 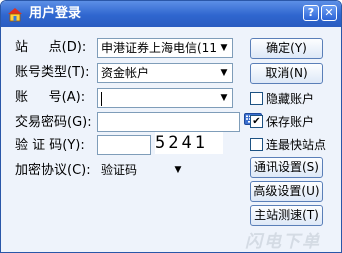 I want to click on account-type-select: 资金帐户 ▼, so click(x=165, y=73).